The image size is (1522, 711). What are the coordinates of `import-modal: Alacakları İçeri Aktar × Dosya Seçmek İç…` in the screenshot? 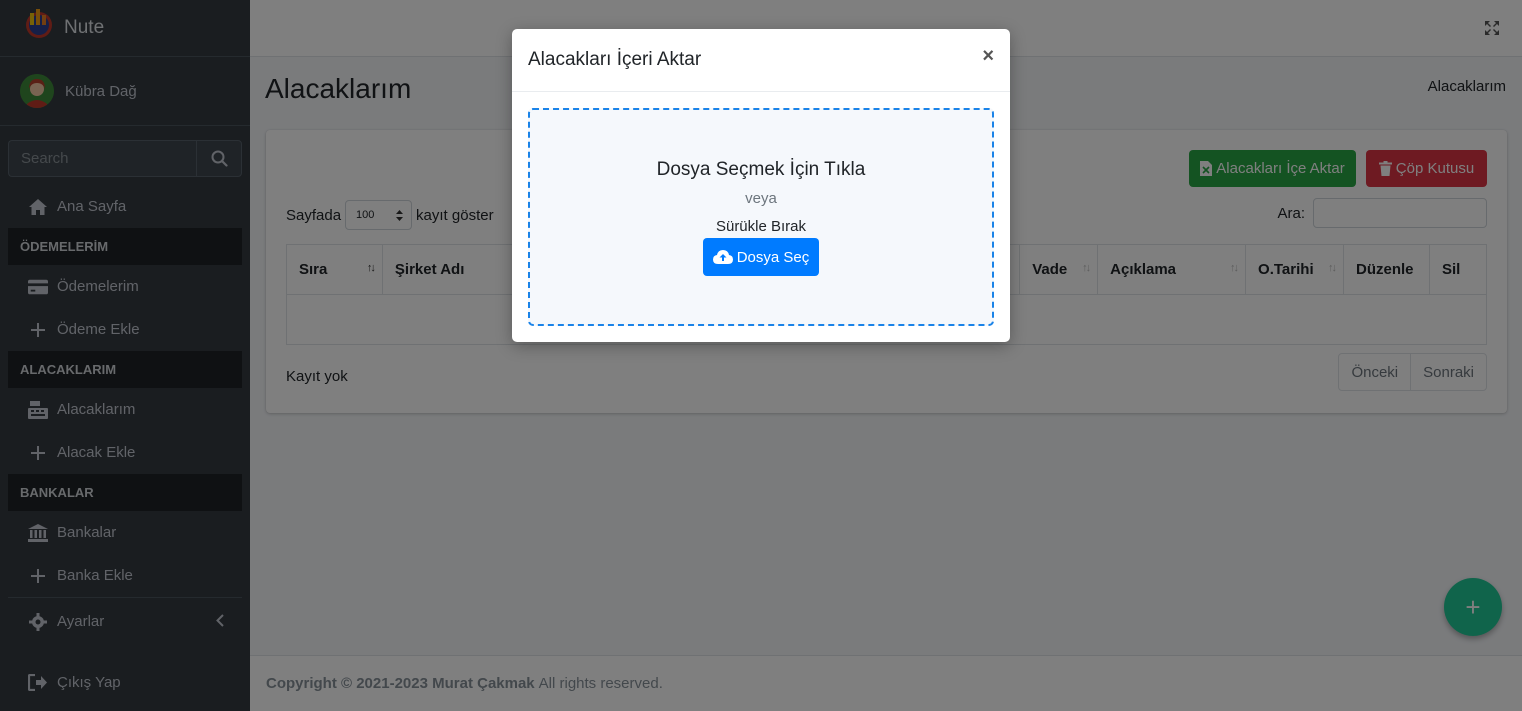 It's located at (761, 185).